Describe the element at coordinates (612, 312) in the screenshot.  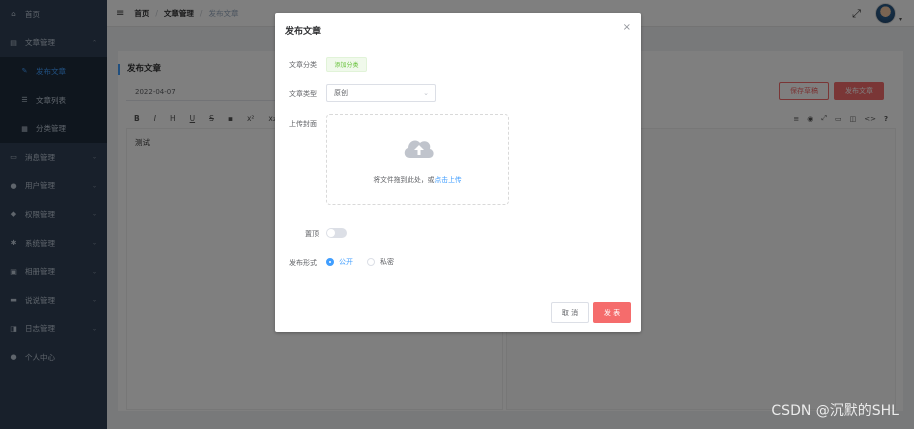
I see `submit-button: 发 表` at that location.